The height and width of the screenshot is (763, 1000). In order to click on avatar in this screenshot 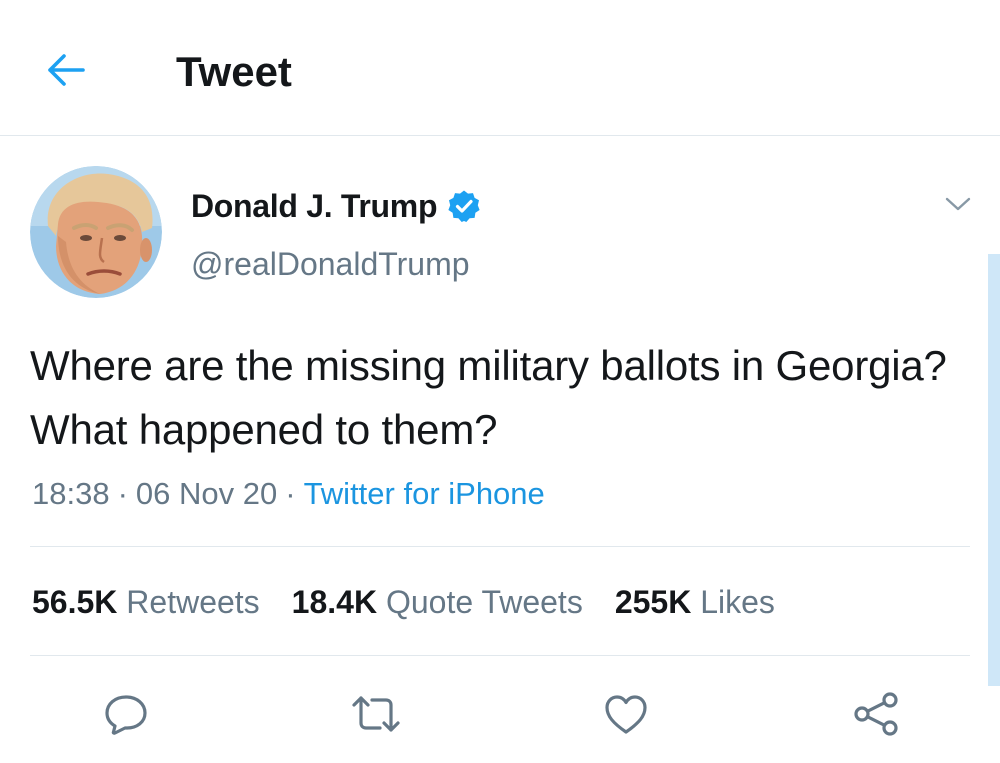, I will do `click(96, 232)`.